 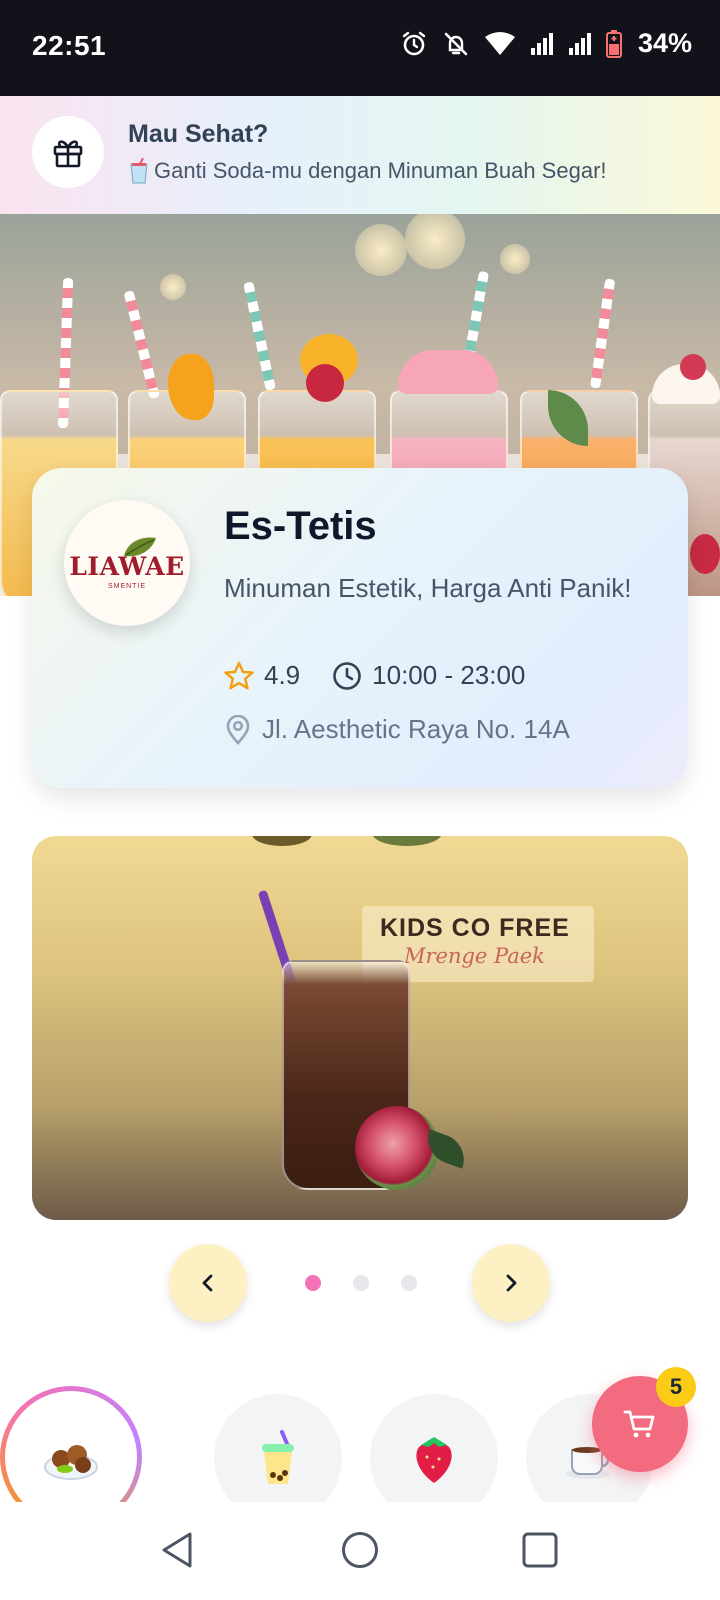 I want to click on home-icon, so click(x=360, y=1550).